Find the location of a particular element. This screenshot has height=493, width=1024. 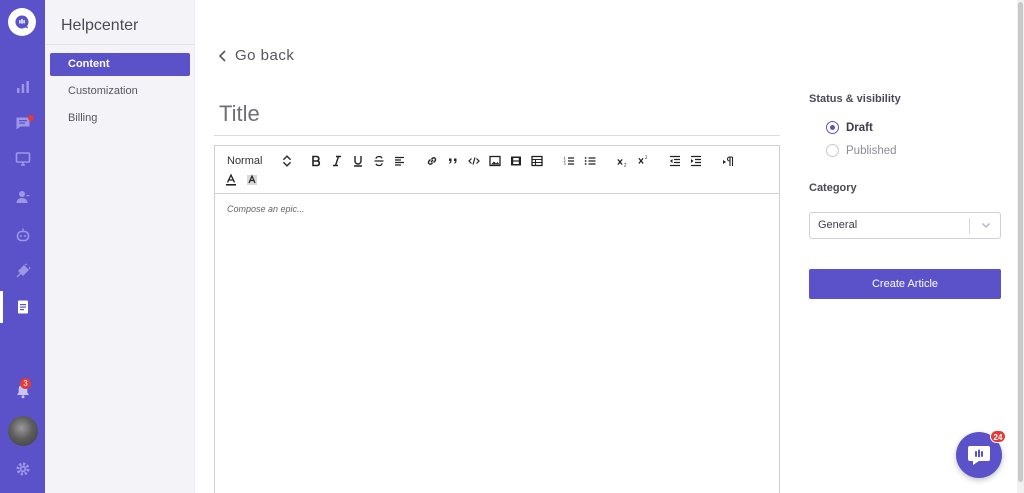

rail-contacts is located at coordinates (22, 197).